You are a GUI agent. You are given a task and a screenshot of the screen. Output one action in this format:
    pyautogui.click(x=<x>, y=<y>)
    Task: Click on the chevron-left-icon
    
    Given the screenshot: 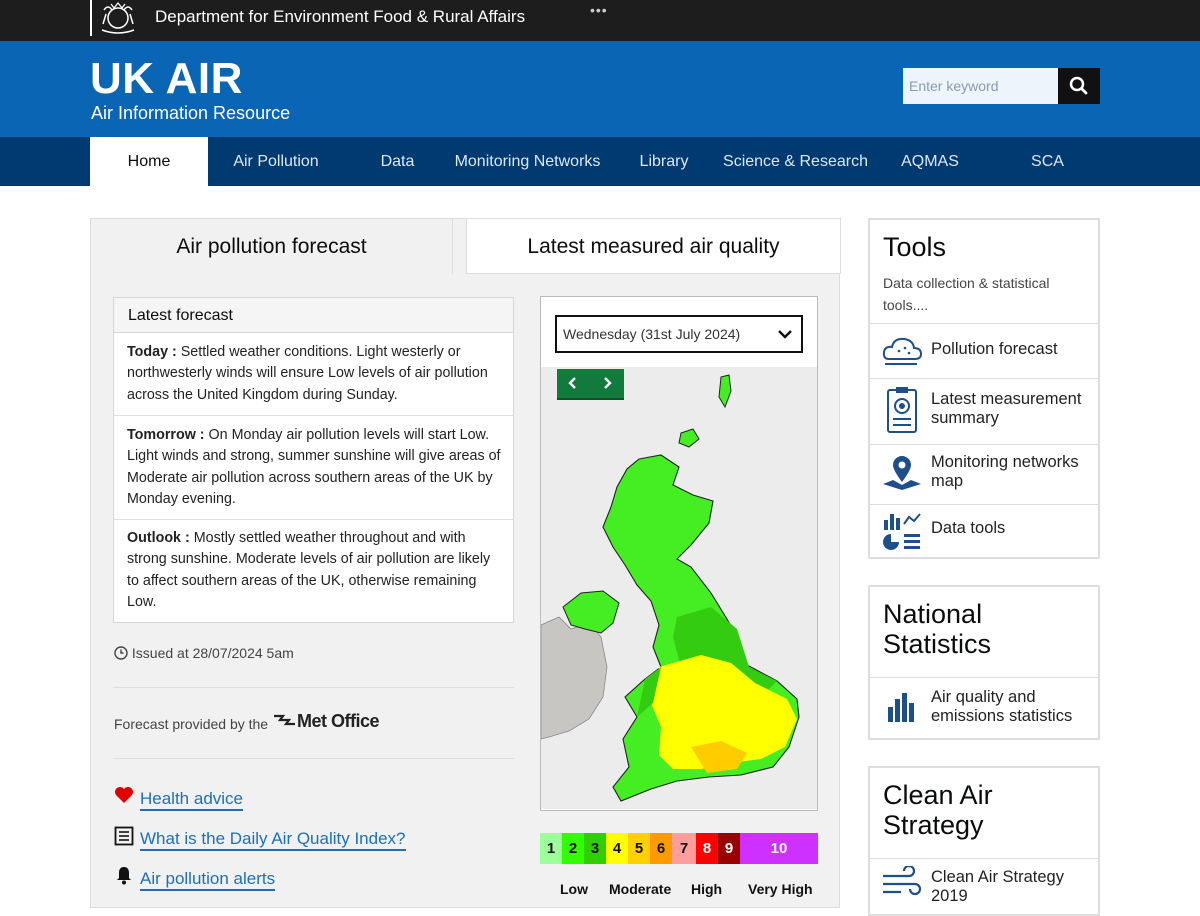 What is the action you would take?
    pyautogui.click(x=573, y=383)
    